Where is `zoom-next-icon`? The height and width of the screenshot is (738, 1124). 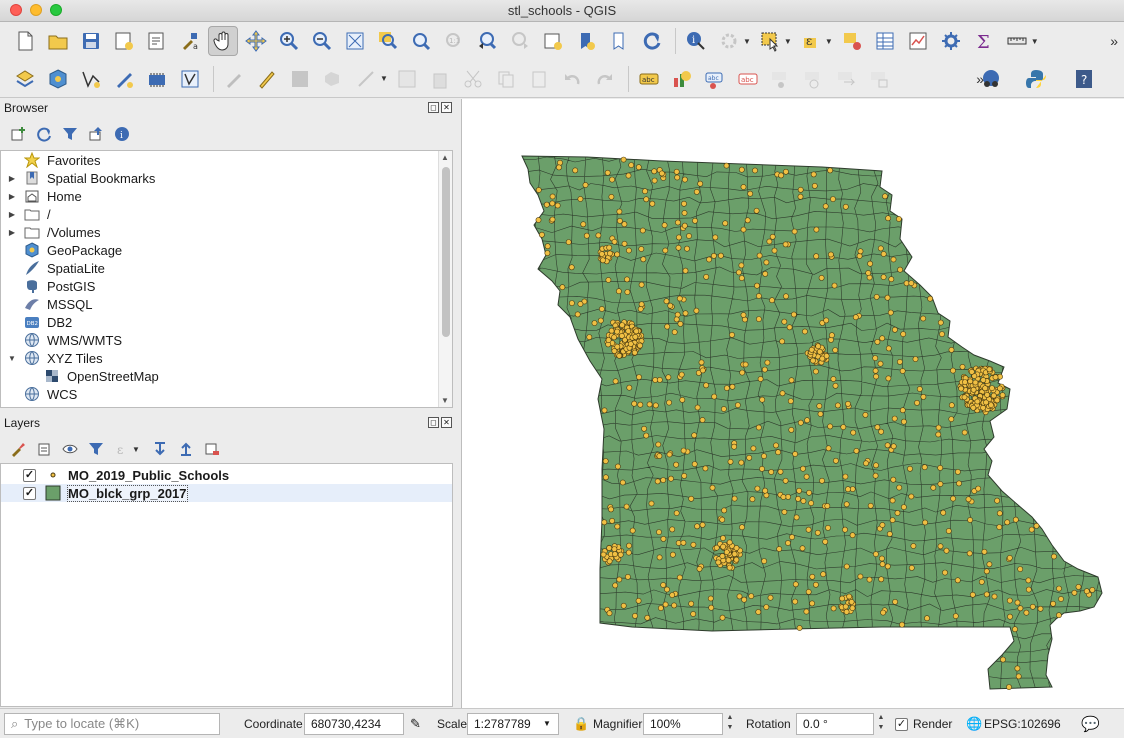
zoom-next-icon is located at coordinates (520, 41).